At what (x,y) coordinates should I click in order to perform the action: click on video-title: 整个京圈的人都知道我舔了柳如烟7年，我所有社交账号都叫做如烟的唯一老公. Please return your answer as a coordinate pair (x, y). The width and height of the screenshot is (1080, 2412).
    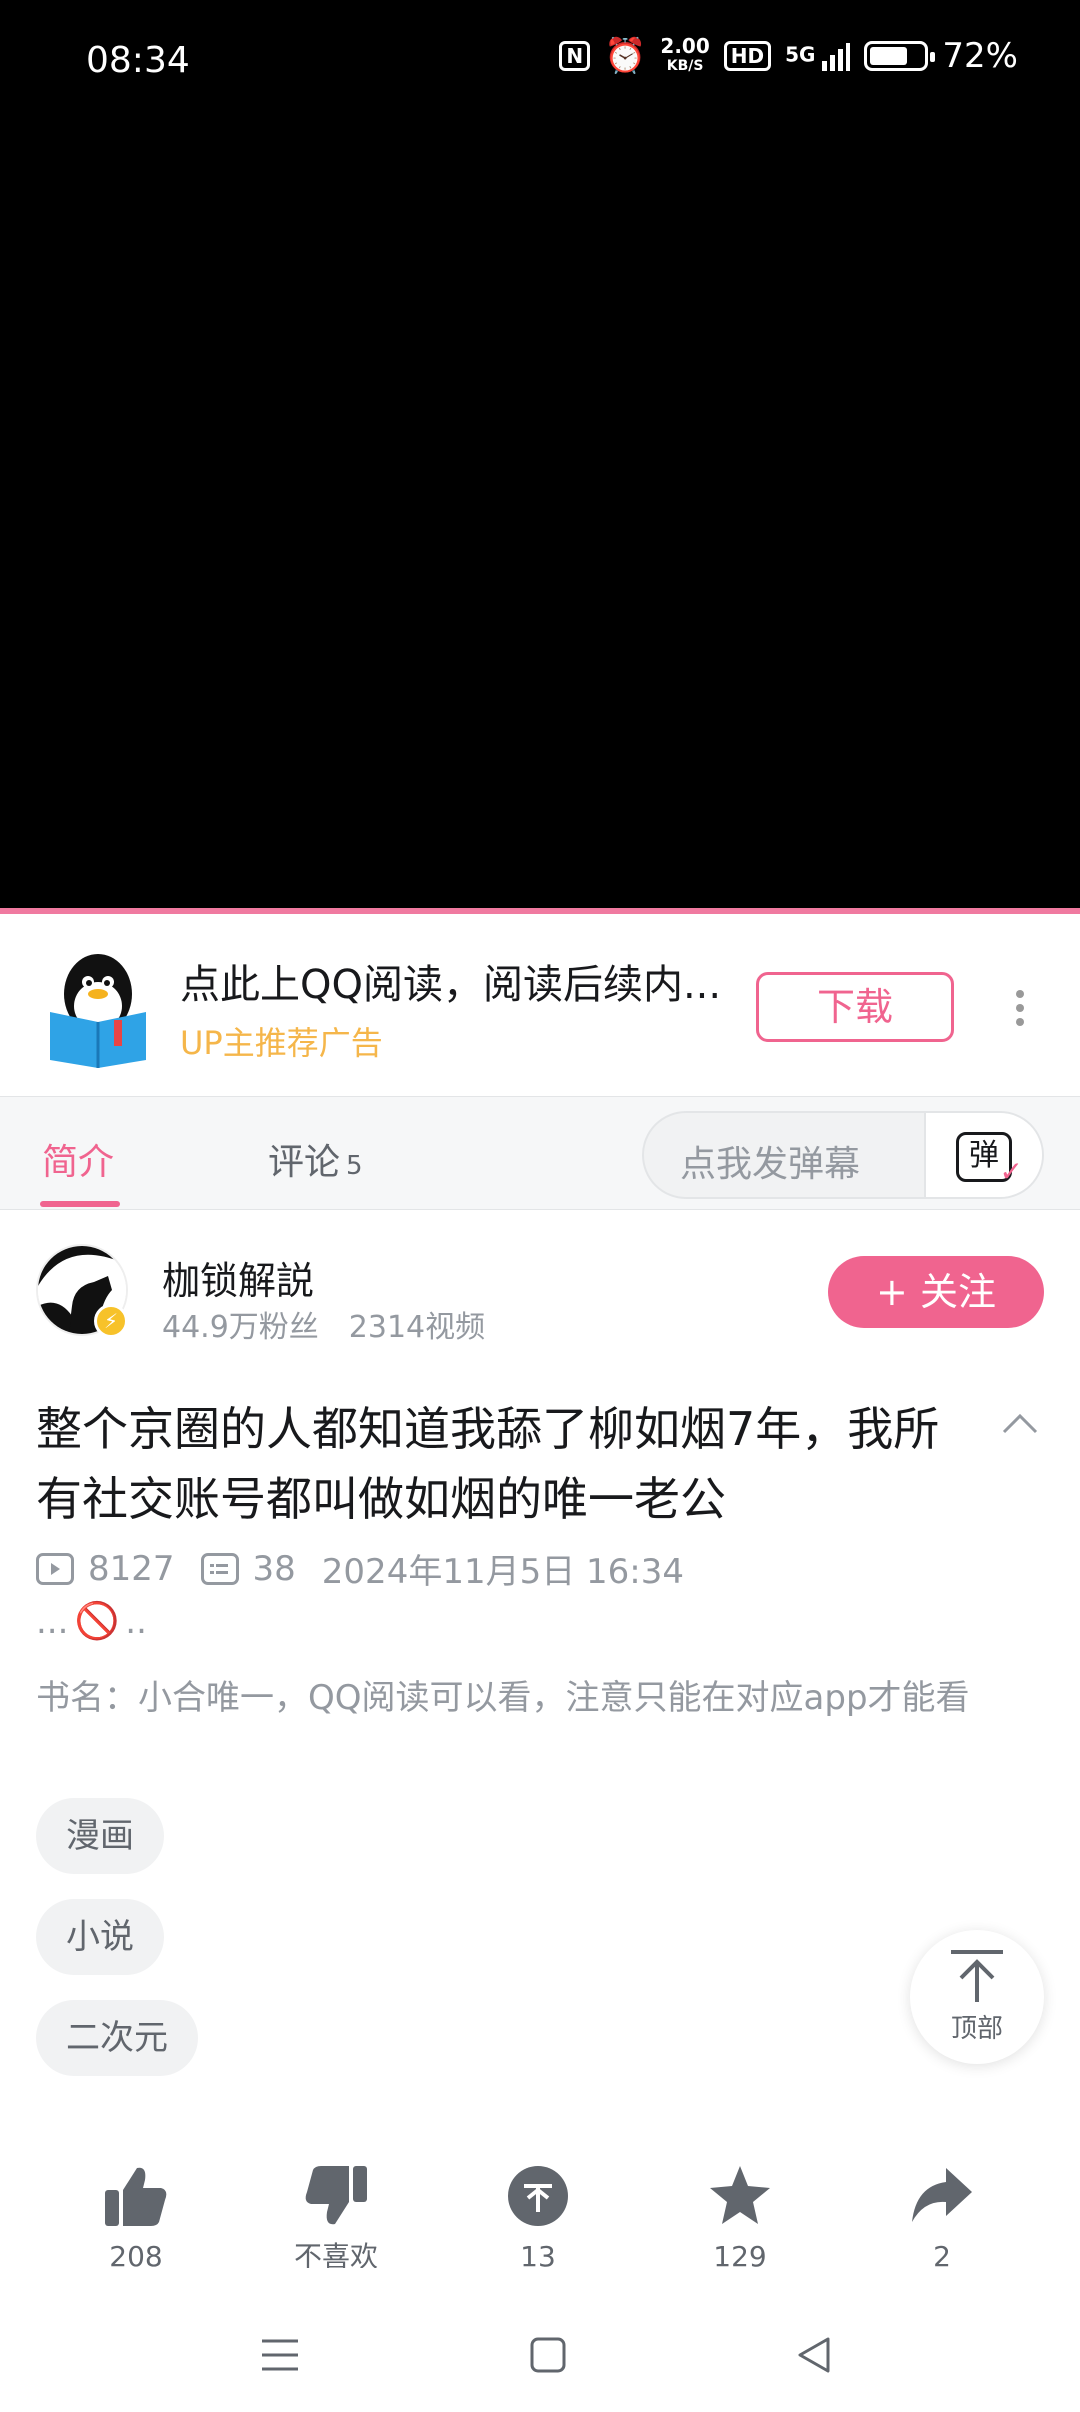
    Looking at the image, I should click on (488, 1464).